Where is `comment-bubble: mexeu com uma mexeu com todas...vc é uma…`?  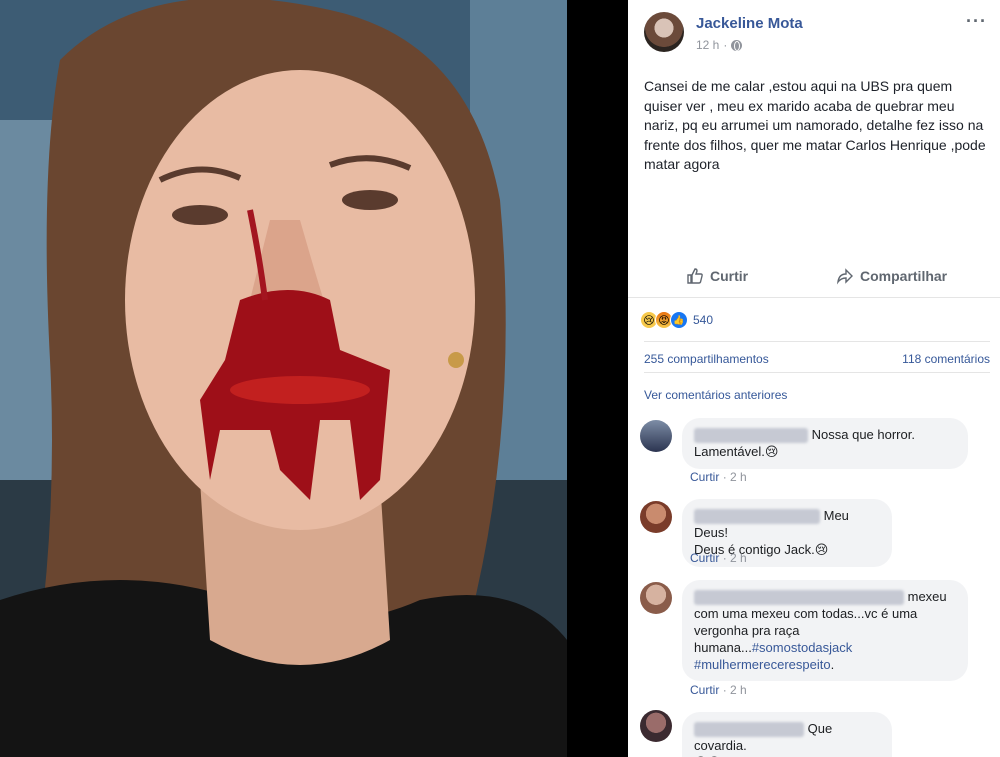
comment-bubble: mexeu com uma mexeu com todas...vc é uma… is located at coordinates (825, 631).